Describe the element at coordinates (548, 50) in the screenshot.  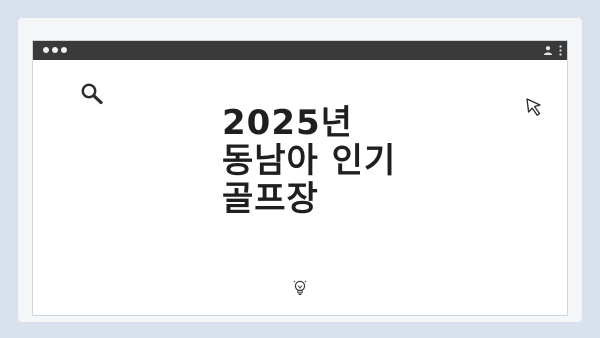
I see `user-icon` at that location.